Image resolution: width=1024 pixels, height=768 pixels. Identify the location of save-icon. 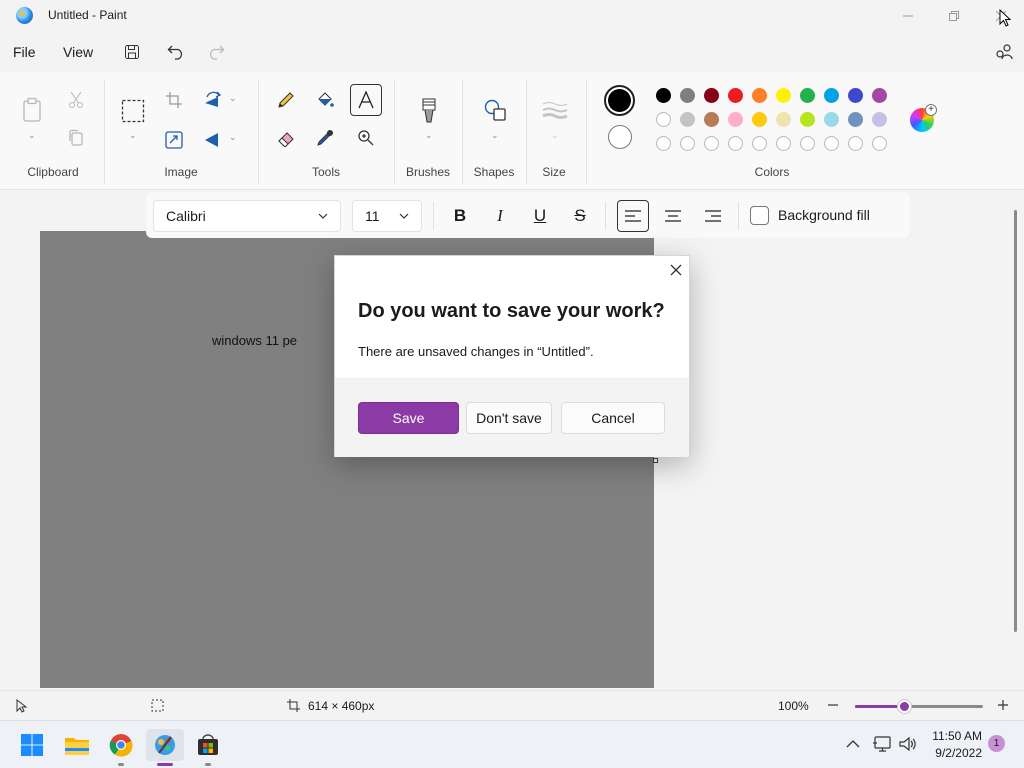
(132, 52).